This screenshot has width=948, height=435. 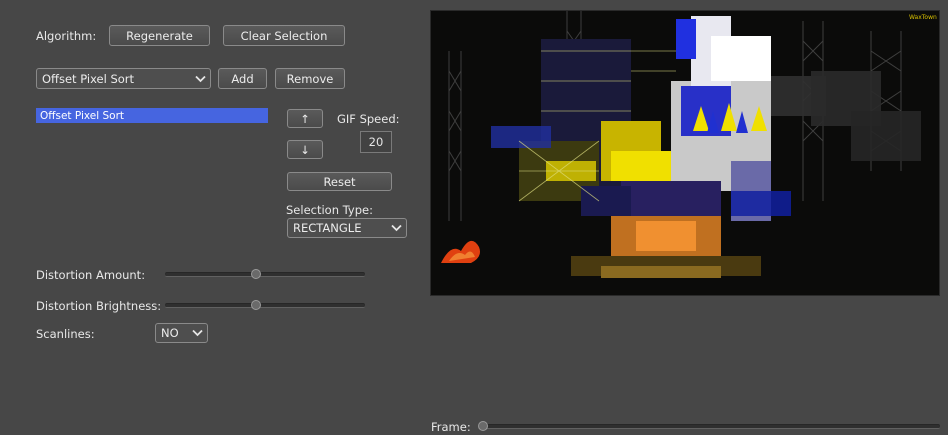 I want to click on effects-list: Offset Pixel Sort, so click(x=152, y=172).